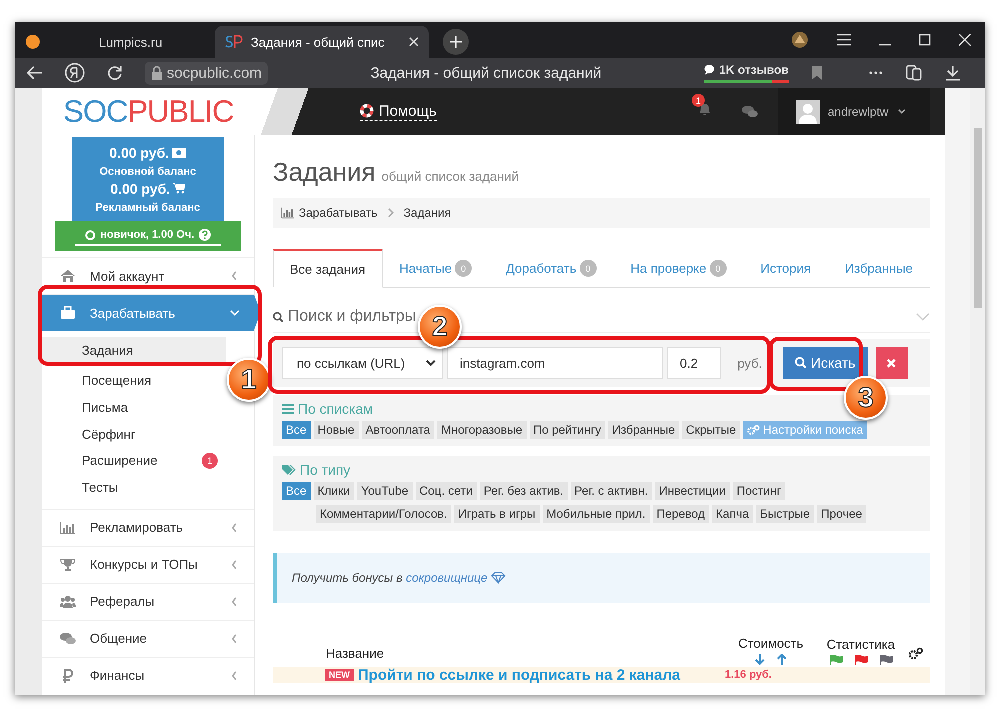 Image resolution: width=1000 pixels, height=710 pixels. What do you see at coordinates (555, 363) in the screenshot?
I see `search-field: instagram.com` at bounding box center [555, 363].